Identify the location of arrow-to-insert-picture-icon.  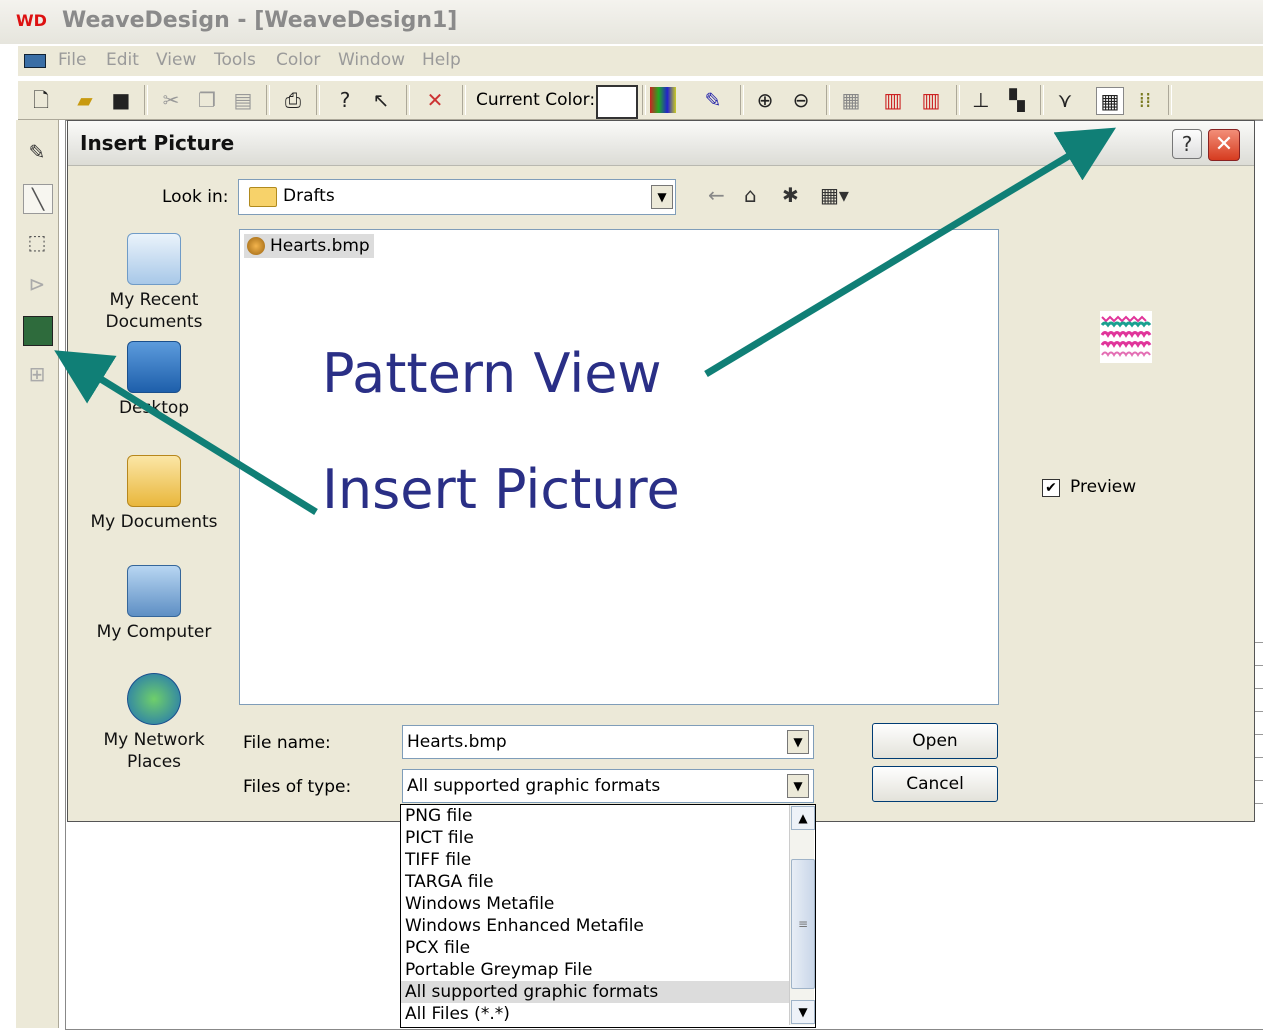
(186, 432).